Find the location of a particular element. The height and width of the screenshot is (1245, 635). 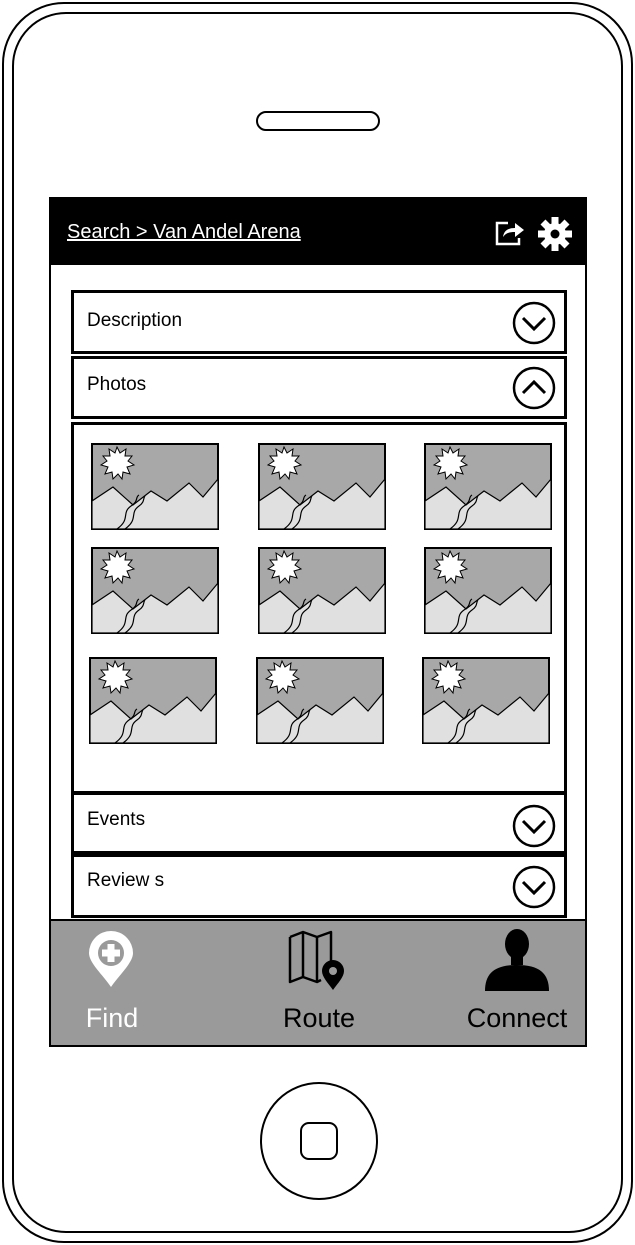

person-icon is located at coordinates (517, 960).